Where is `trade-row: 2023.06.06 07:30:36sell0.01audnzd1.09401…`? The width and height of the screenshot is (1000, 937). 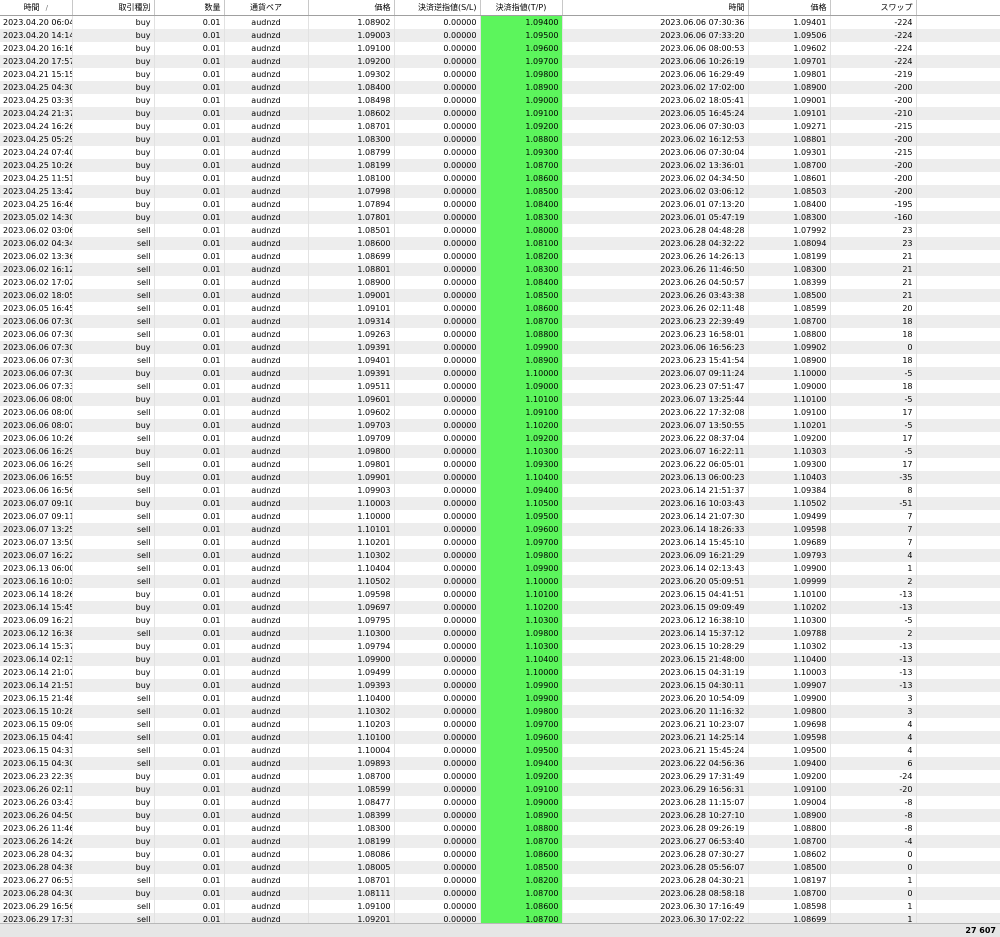
trade-row: 2023.06.06 07:30:36sell0.01audnzd1.09401… is located at coordinates (500, 360).